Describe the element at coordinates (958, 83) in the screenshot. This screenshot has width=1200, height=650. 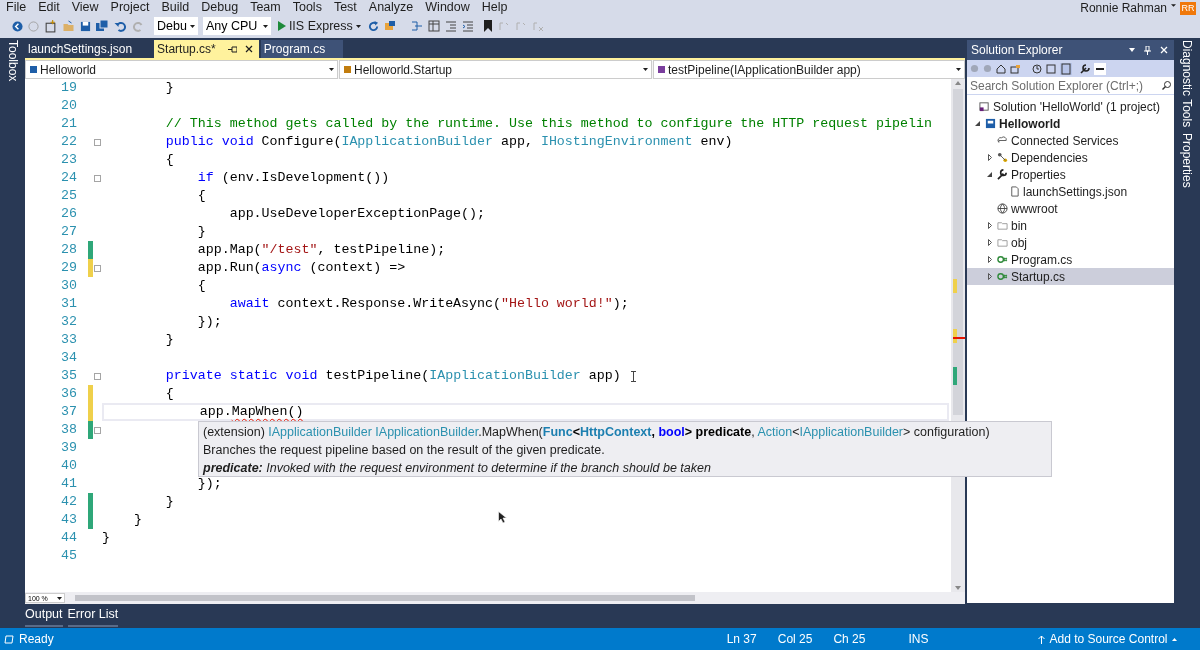
I see `scroll-up-icon` at that location.